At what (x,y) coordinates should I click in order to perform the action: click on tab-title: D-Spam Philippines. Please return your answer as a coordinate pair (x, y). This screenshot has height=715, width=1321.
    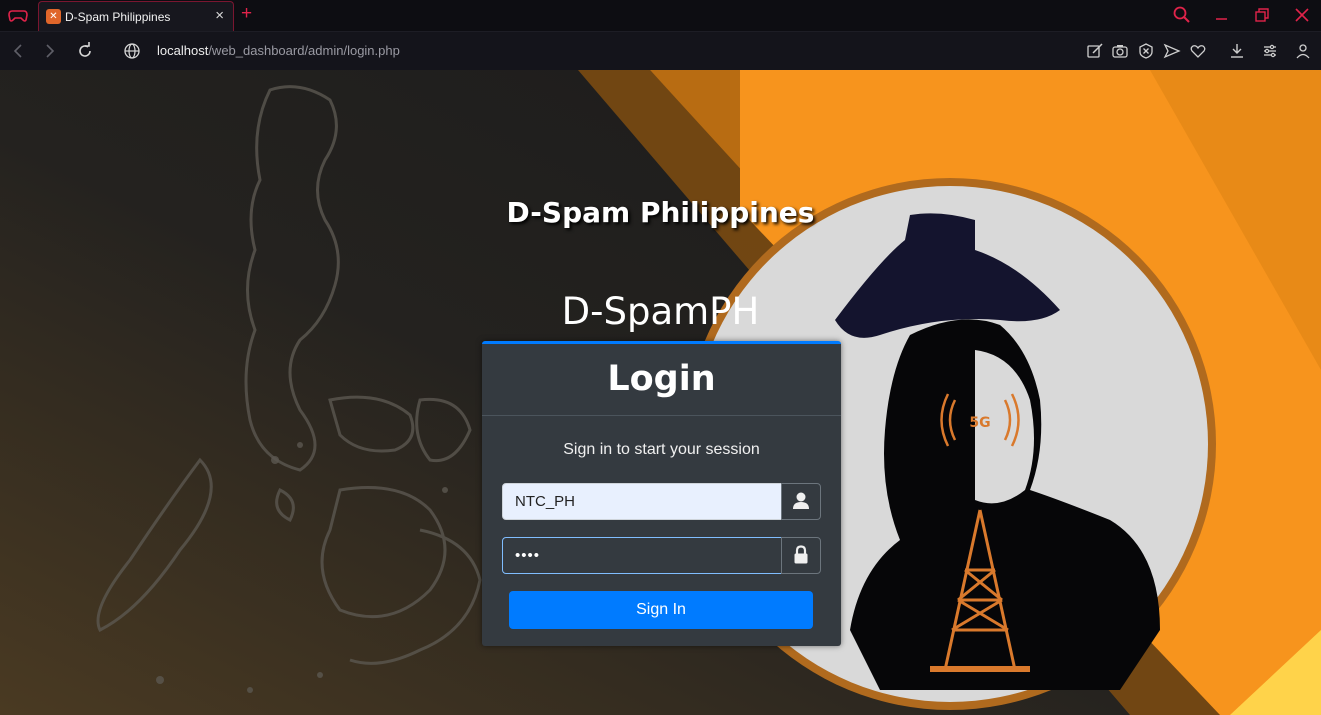
    Looking at the image, I should click on (118, 17).